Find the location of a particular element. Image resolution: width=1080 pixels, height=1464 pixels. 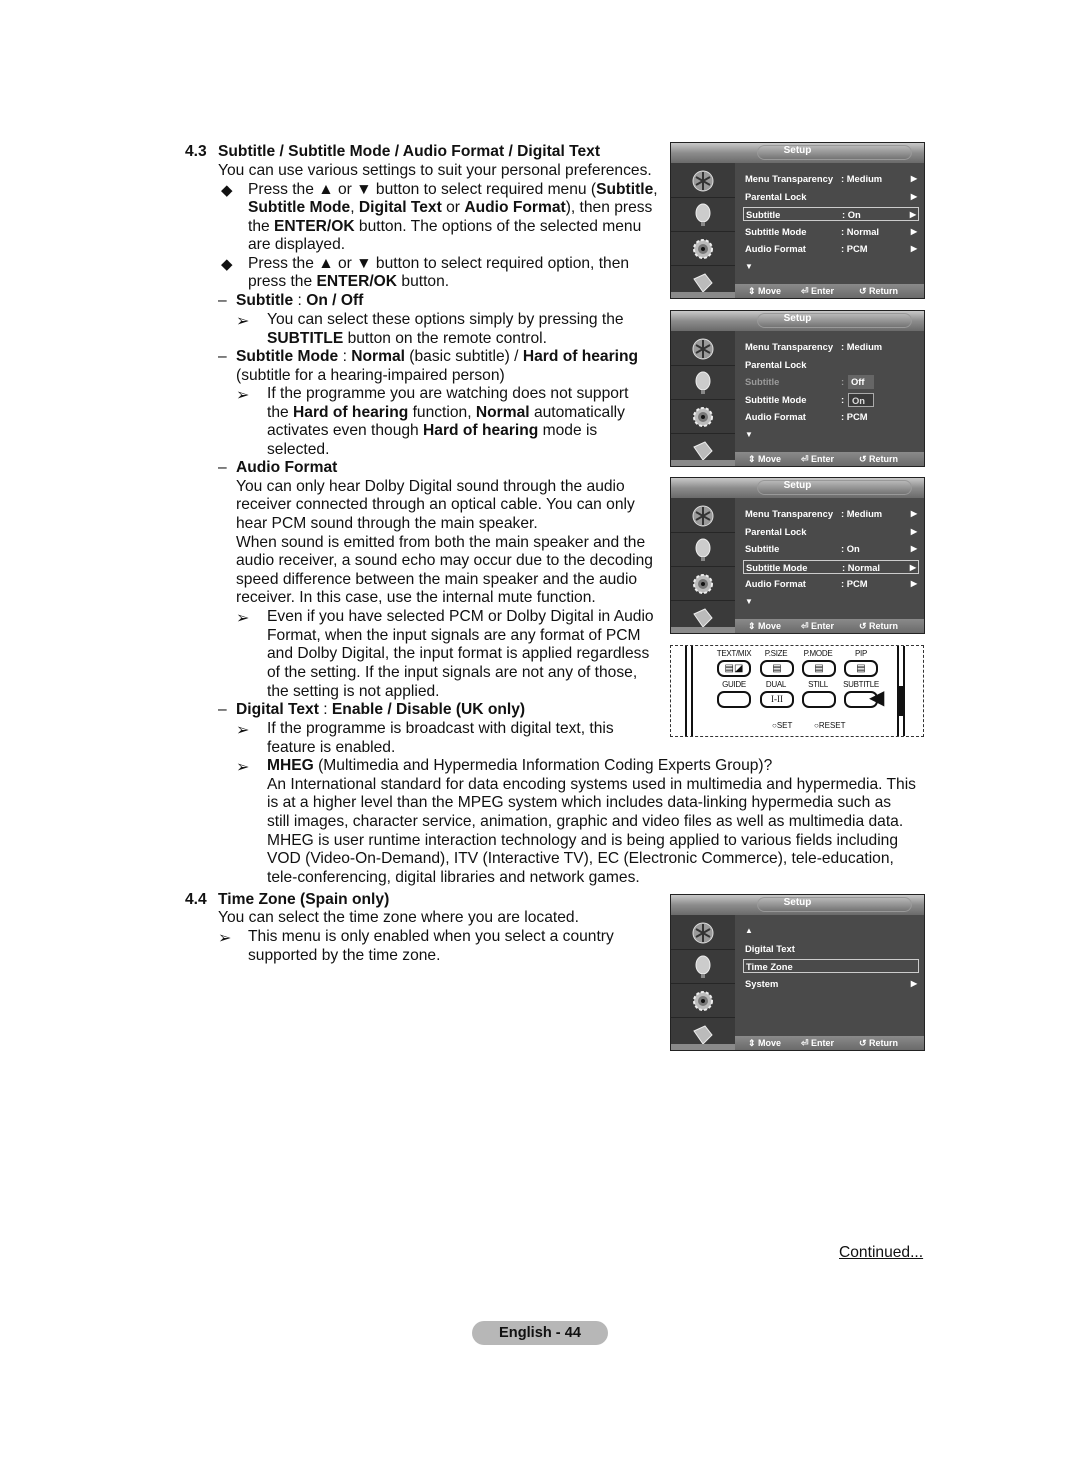

audio-format-heading: Audio Format is located at coordinates (287, 467).